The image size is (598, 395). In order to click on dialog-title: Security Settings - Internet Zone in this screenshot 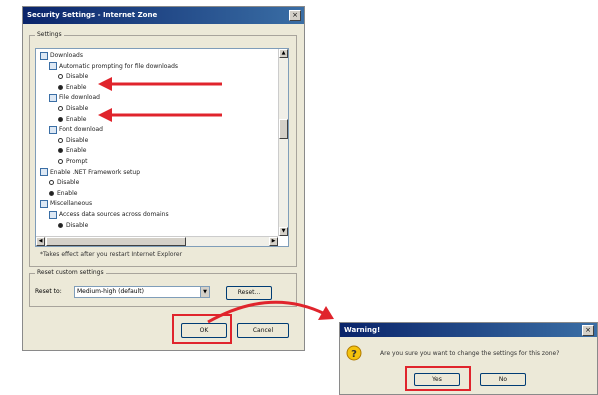, I will do `click(163, 15)`.